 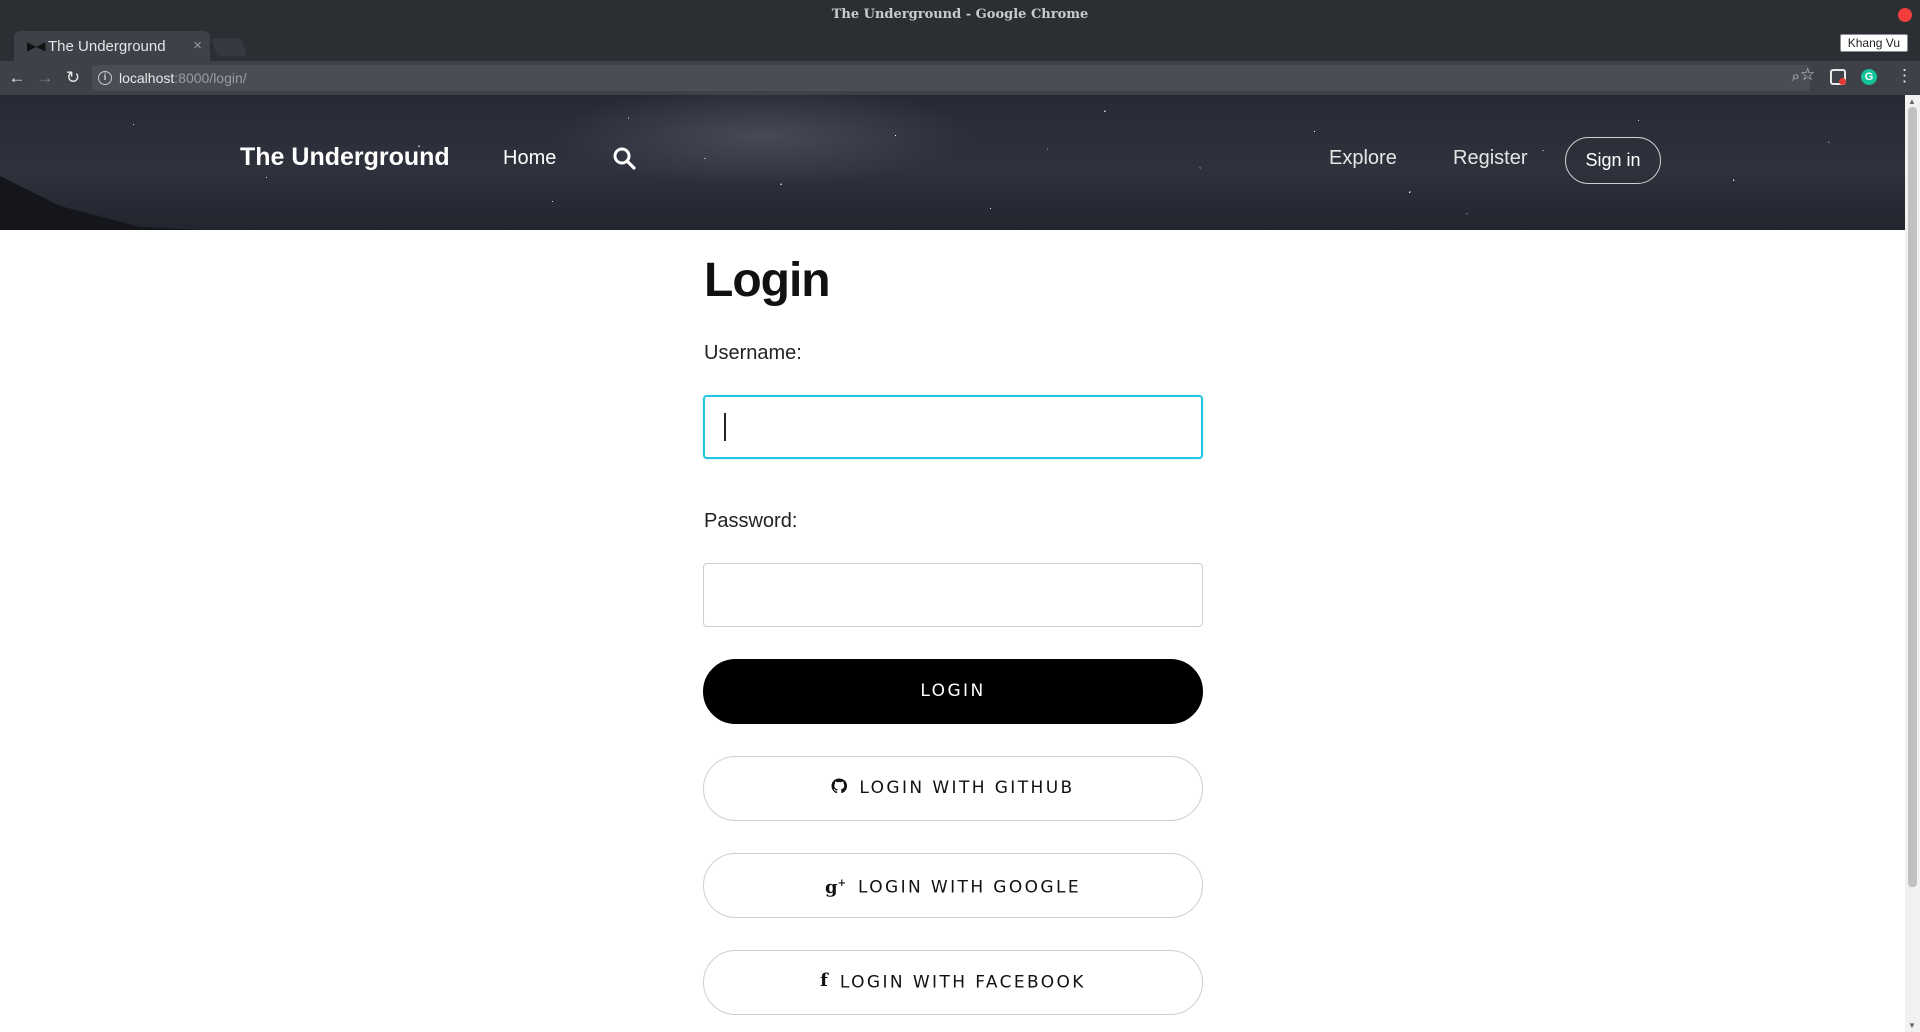 I want to click on login-facebook-button: f LOGIN WITH FACEBOOK, so click(x=953, y=982).